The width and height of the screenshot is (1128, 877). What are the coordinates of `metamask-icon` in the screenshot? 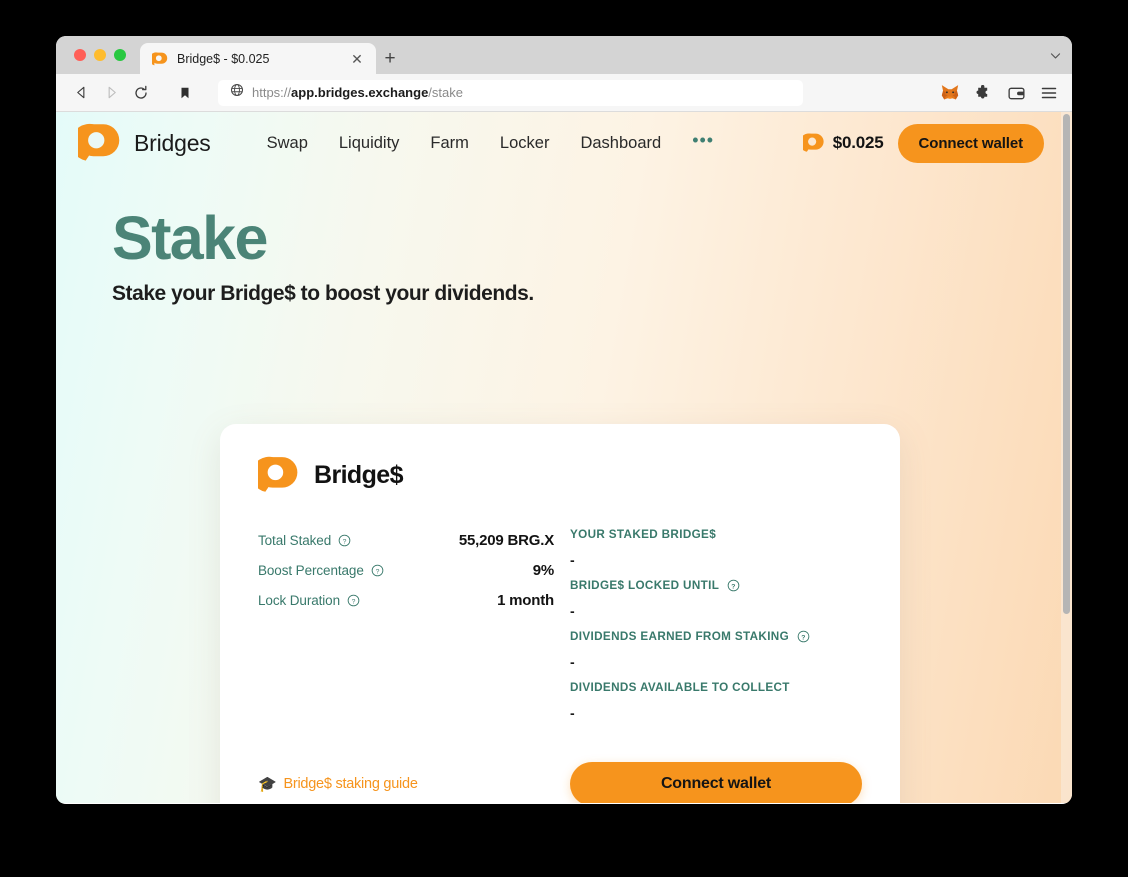 It's located at (950, 93).